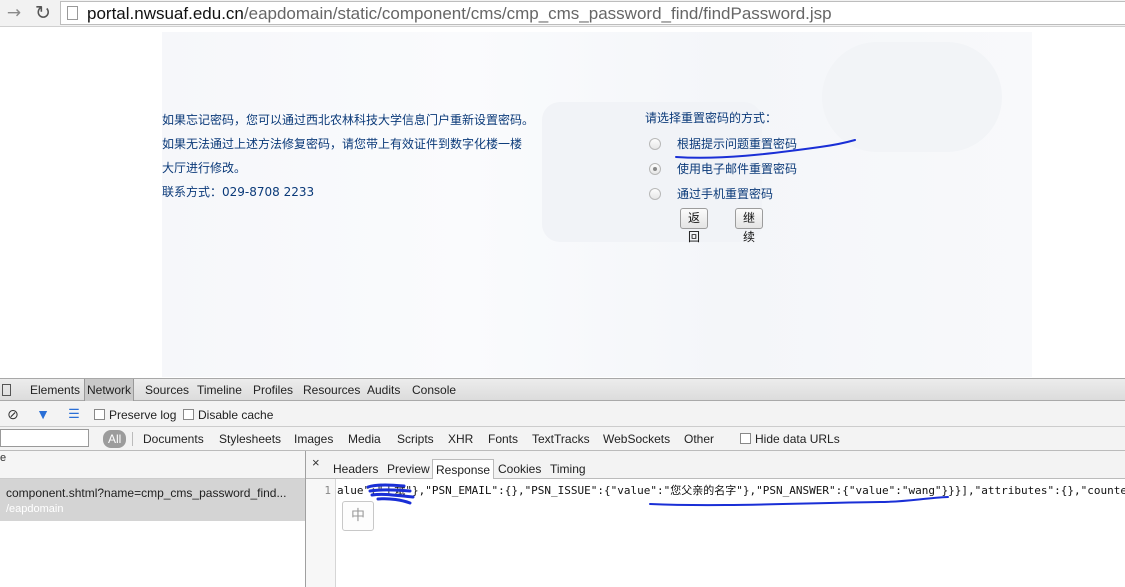 Image resolution: width=1125 pixels, height=587 pixels. What do you see at coordinates (313, 439) in the screenshot?
I see `type-images: Images` at bounding box center [313, 439].